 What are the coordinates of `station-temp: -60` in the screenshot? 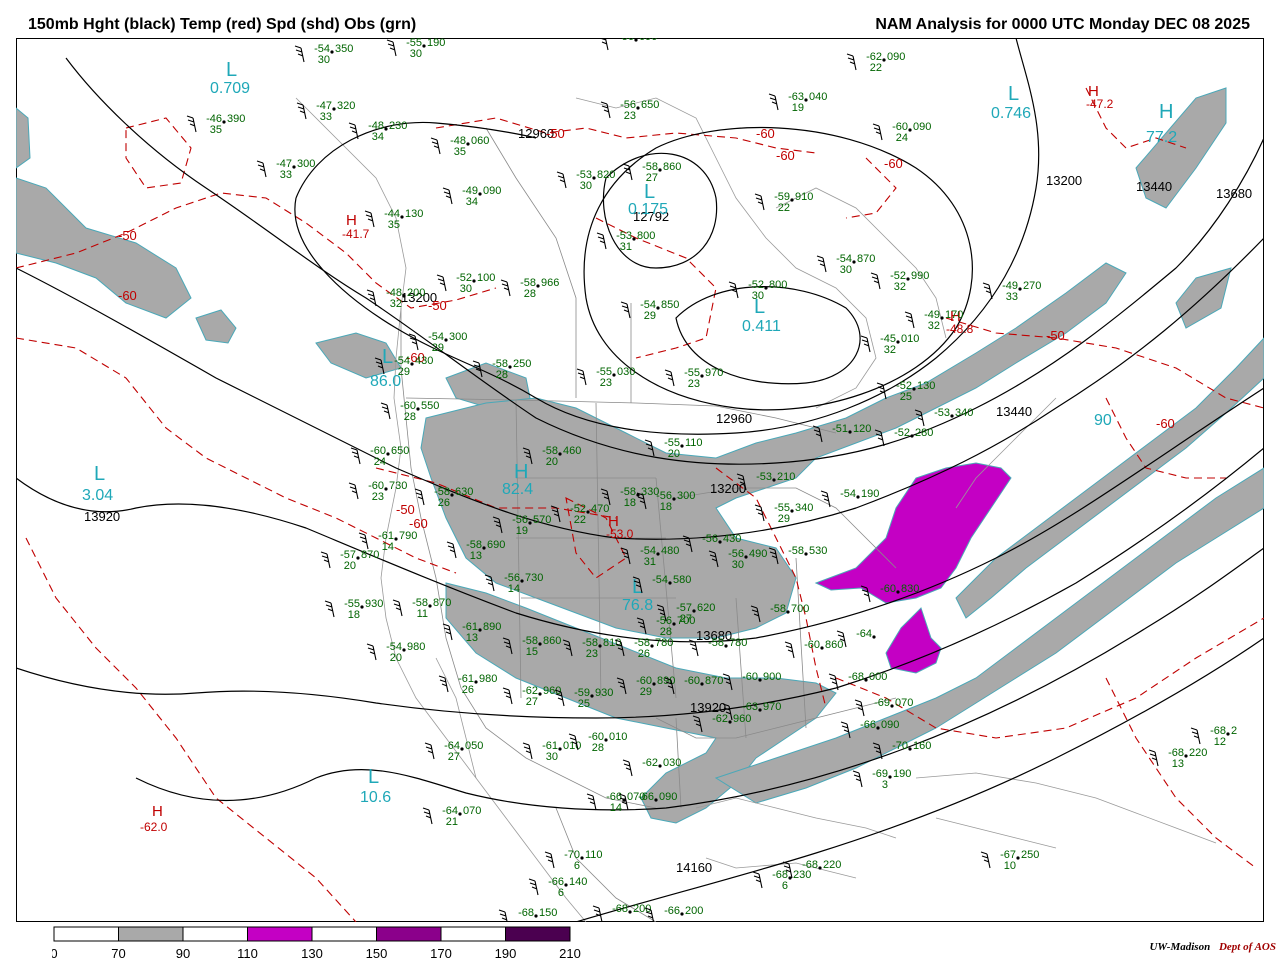 It's located at (750, 677).